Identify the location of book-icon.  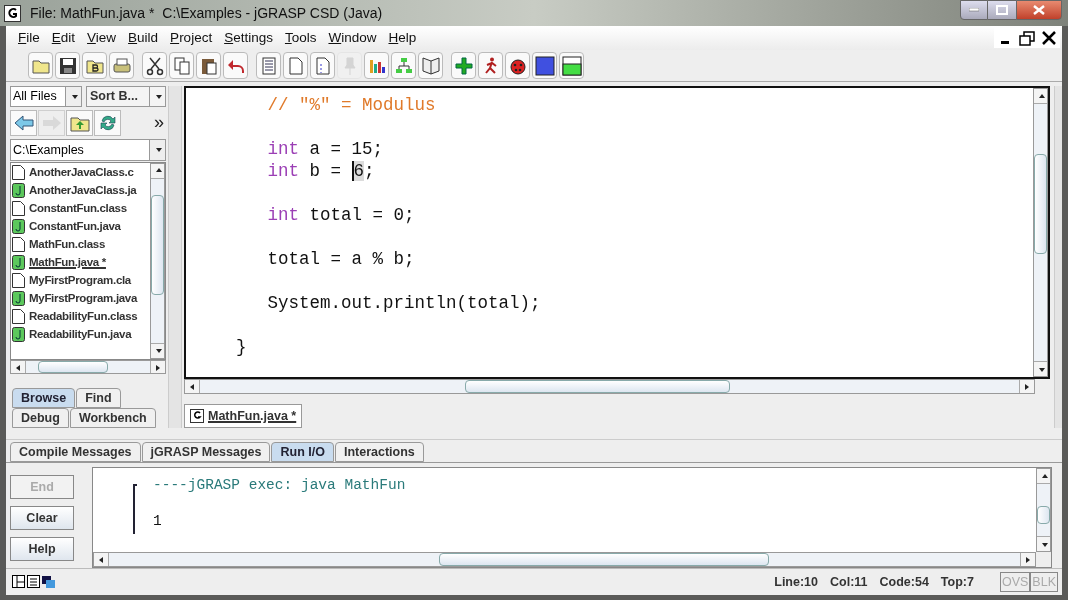
(430, 65).